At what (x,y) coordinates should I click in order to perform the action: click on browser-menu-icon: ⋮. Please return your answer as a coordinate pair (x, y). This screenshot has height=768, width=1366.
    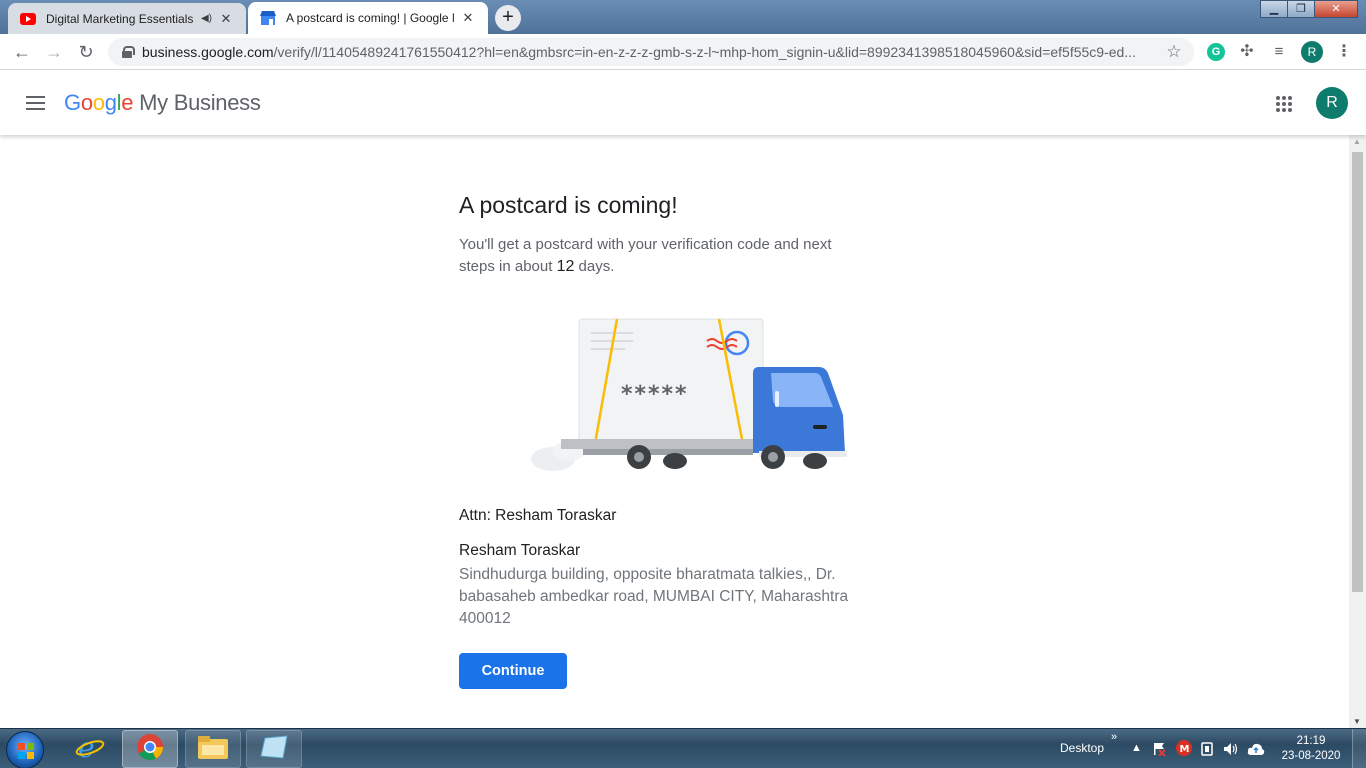
    Looking at the image, I should click on (1344, 52).